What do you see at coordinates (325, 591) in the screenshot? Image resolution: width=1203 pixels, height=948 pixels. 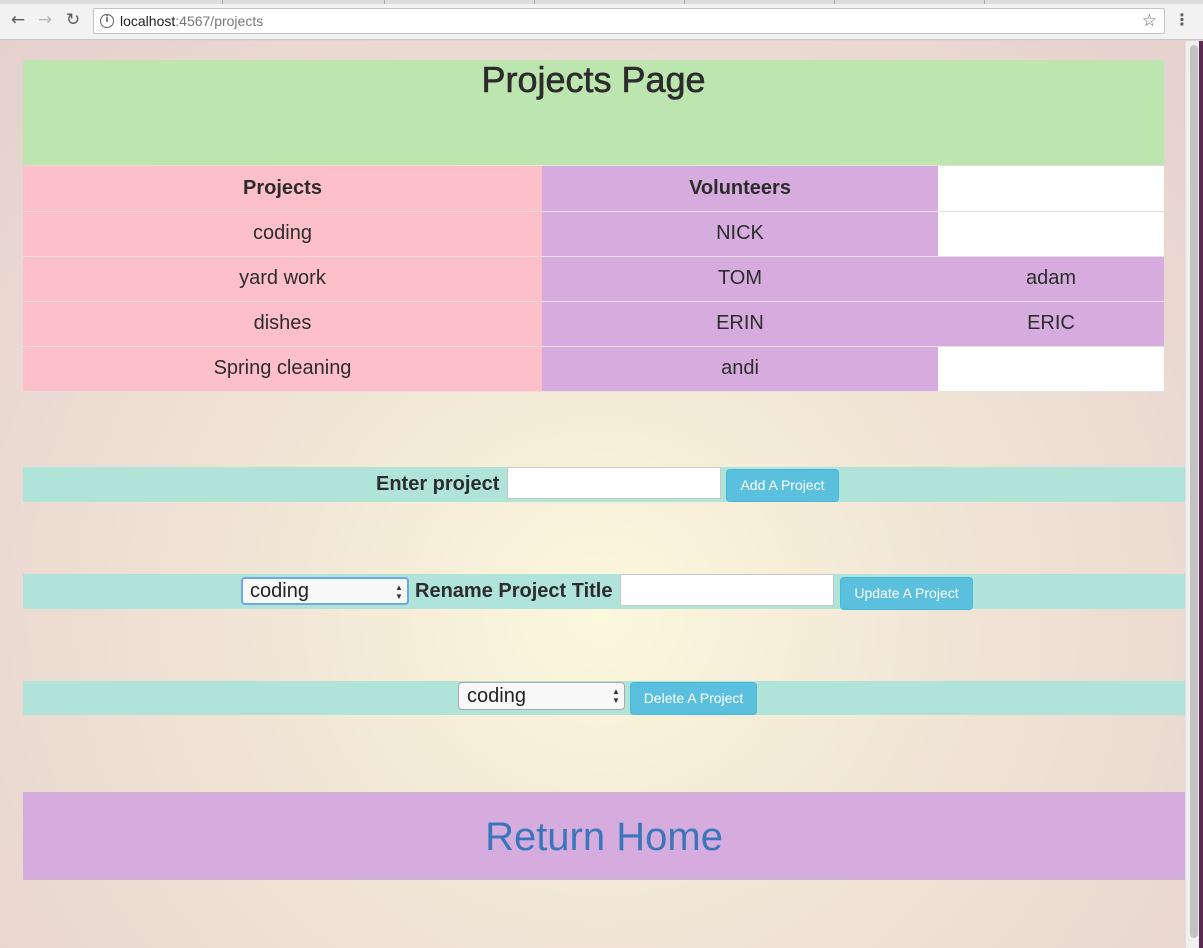 I see `update-project-select: coding ▲ ▼` at bounding box center [325, 591].